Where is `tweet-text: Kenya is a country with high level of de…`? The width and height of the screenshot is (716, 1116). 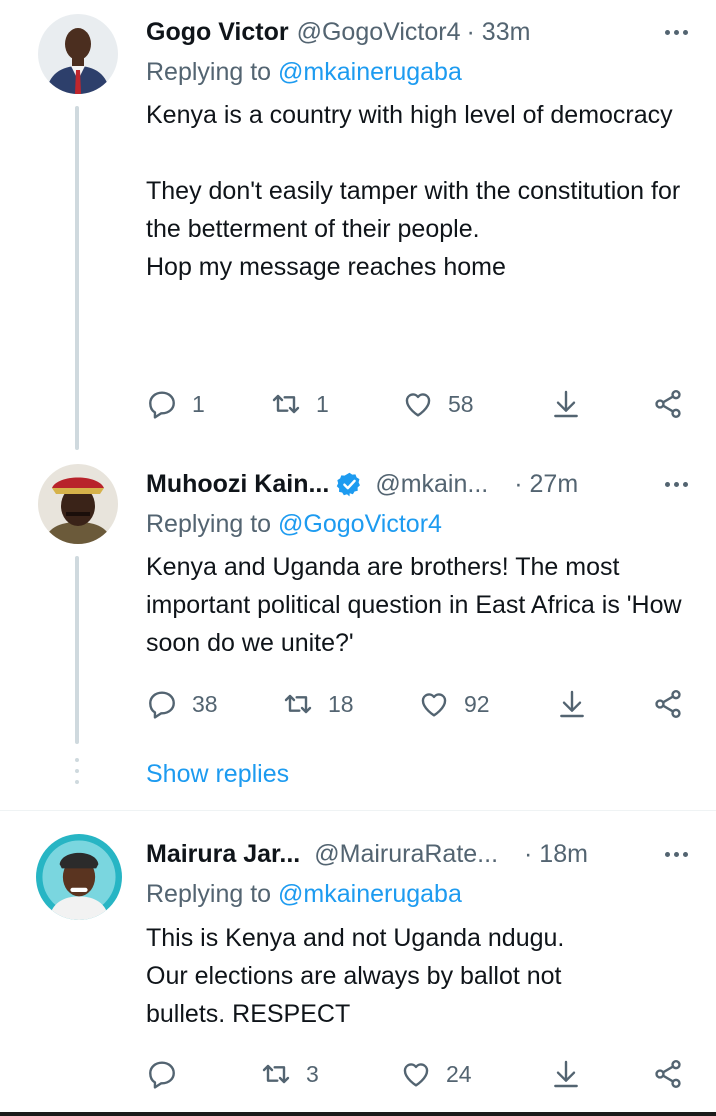
tweet-text: Kenya is a country with high level of de… is located at coordinates (416, 191).